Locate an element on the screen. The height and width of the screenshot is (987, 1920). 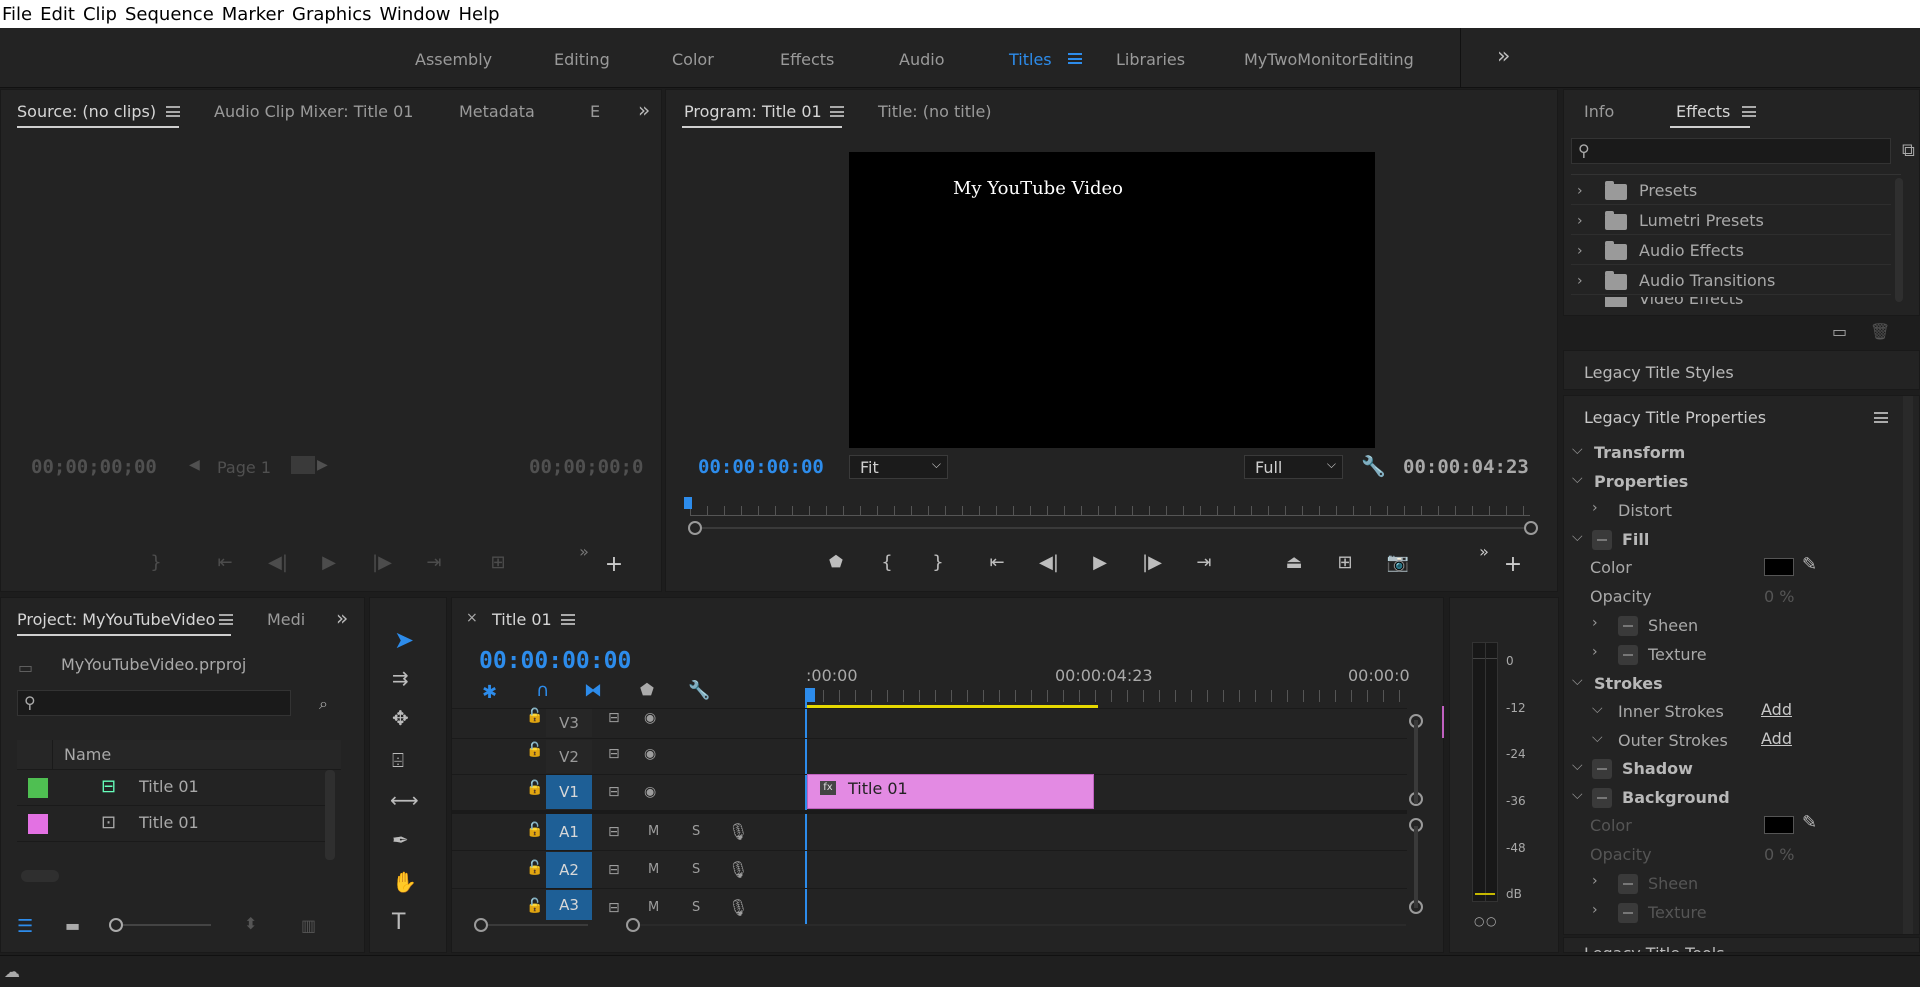
new-bin-icon: ⧉ is located at coordinates (1908, 150).